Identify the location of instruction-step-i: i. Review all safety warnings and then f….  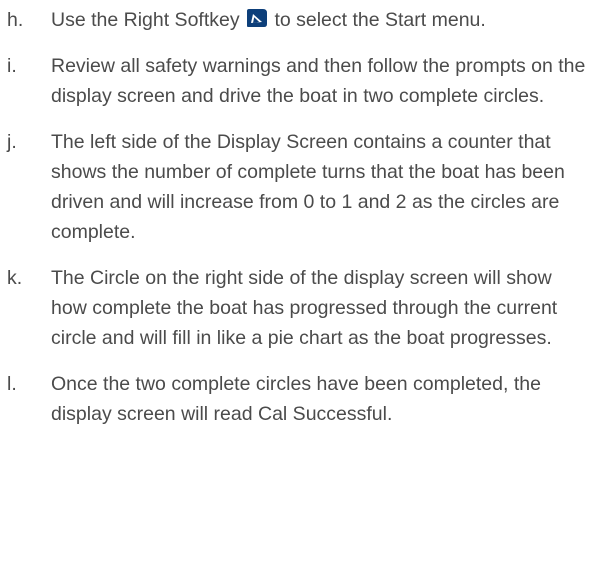
(295, 81).